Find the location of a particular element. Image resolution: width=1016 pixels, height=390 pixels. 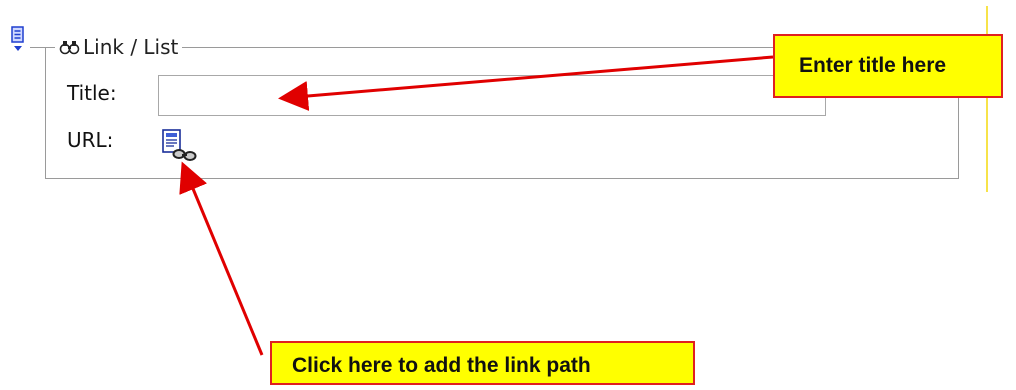

groupbox-title: Link / List is located at coordinates (131, 47).